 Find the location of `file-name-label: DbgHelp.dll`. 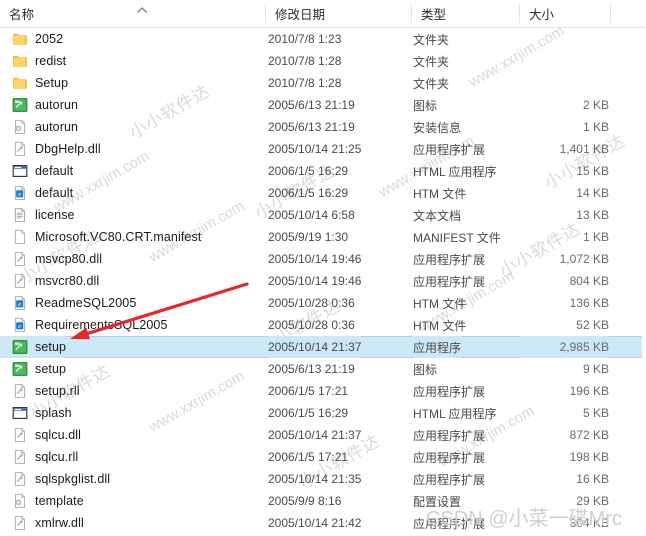

file-name-label: DbgHelp.dll is located at coordinates (68, 149).